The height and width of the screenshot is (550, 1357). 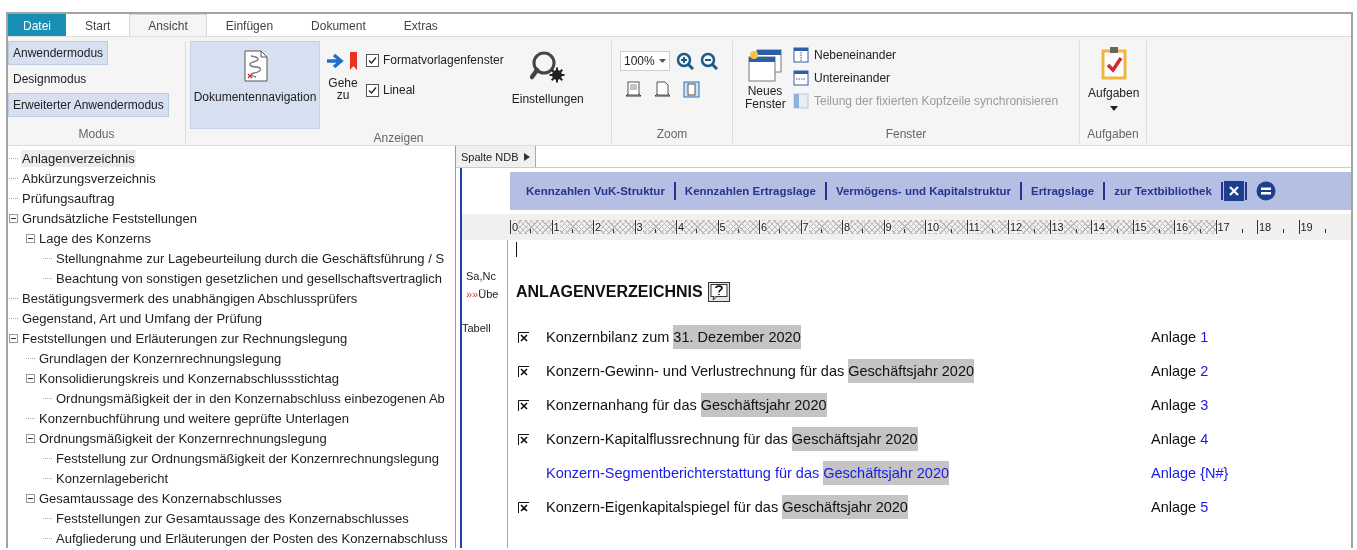 I want to click on tree-item: Grundlagen der Konzernrechnungslegung, so click(x=160, y=358).